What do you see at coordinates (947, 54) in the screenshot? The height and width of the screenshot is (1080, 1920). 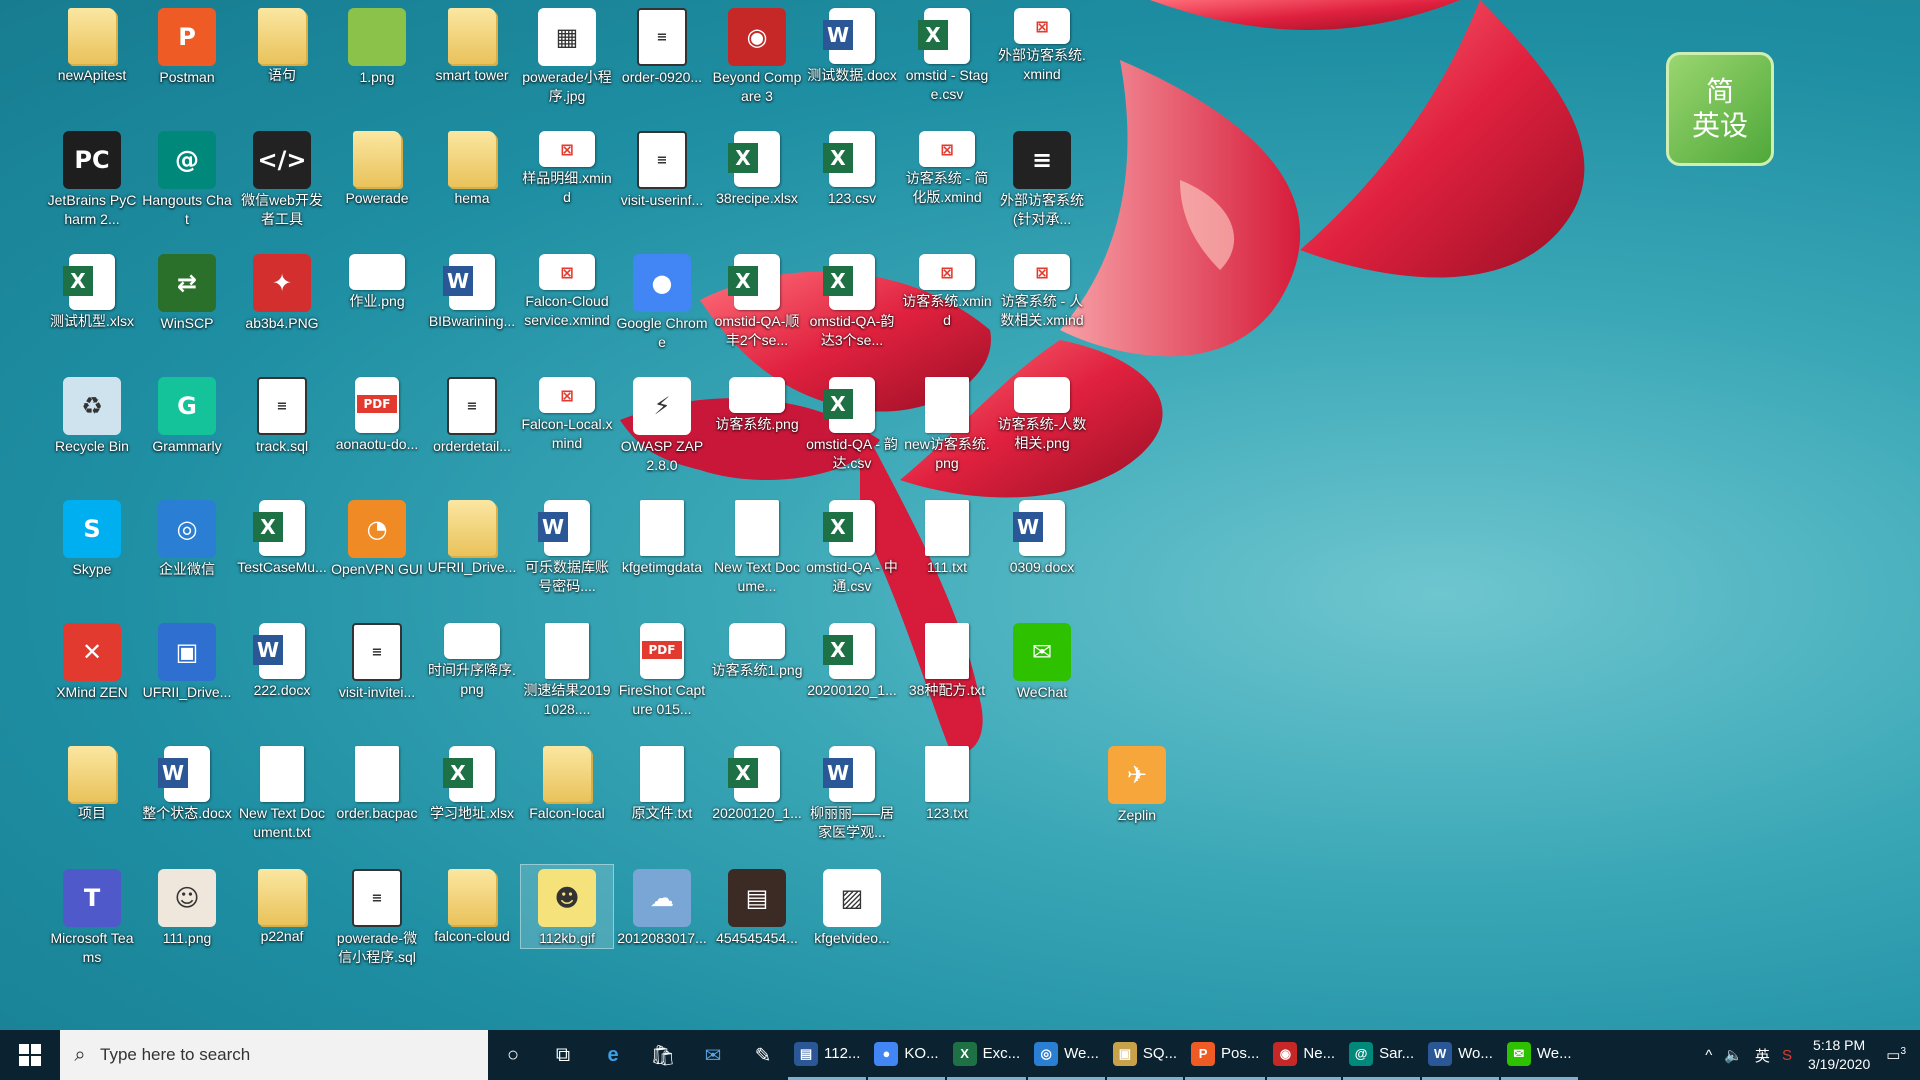 I see `desktop-icon: omstid - Stage.csv` at bounding box center [947, 54].